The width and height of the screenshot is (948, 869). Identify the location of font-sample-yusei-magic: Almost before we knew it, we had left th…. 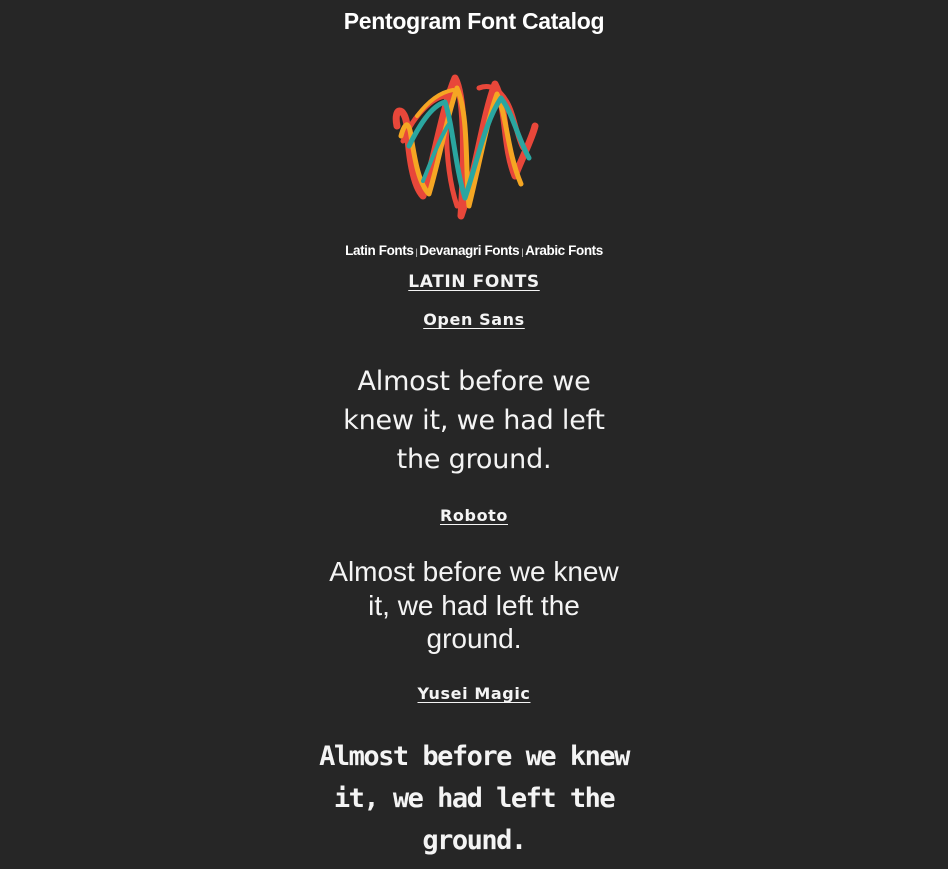
(474, 798).